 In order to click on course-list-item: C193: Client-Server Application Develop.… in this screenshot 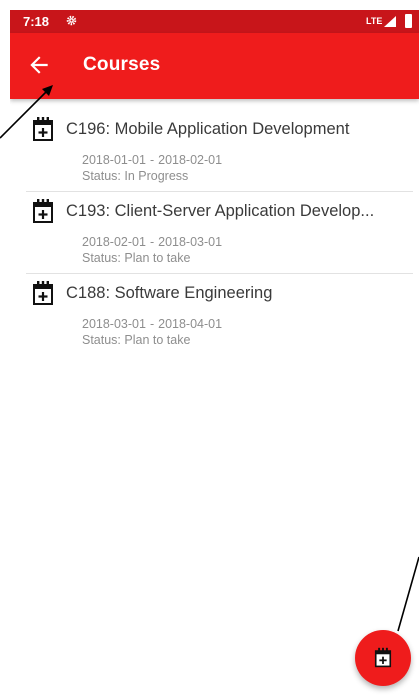, I will do `click(214, 233)`.